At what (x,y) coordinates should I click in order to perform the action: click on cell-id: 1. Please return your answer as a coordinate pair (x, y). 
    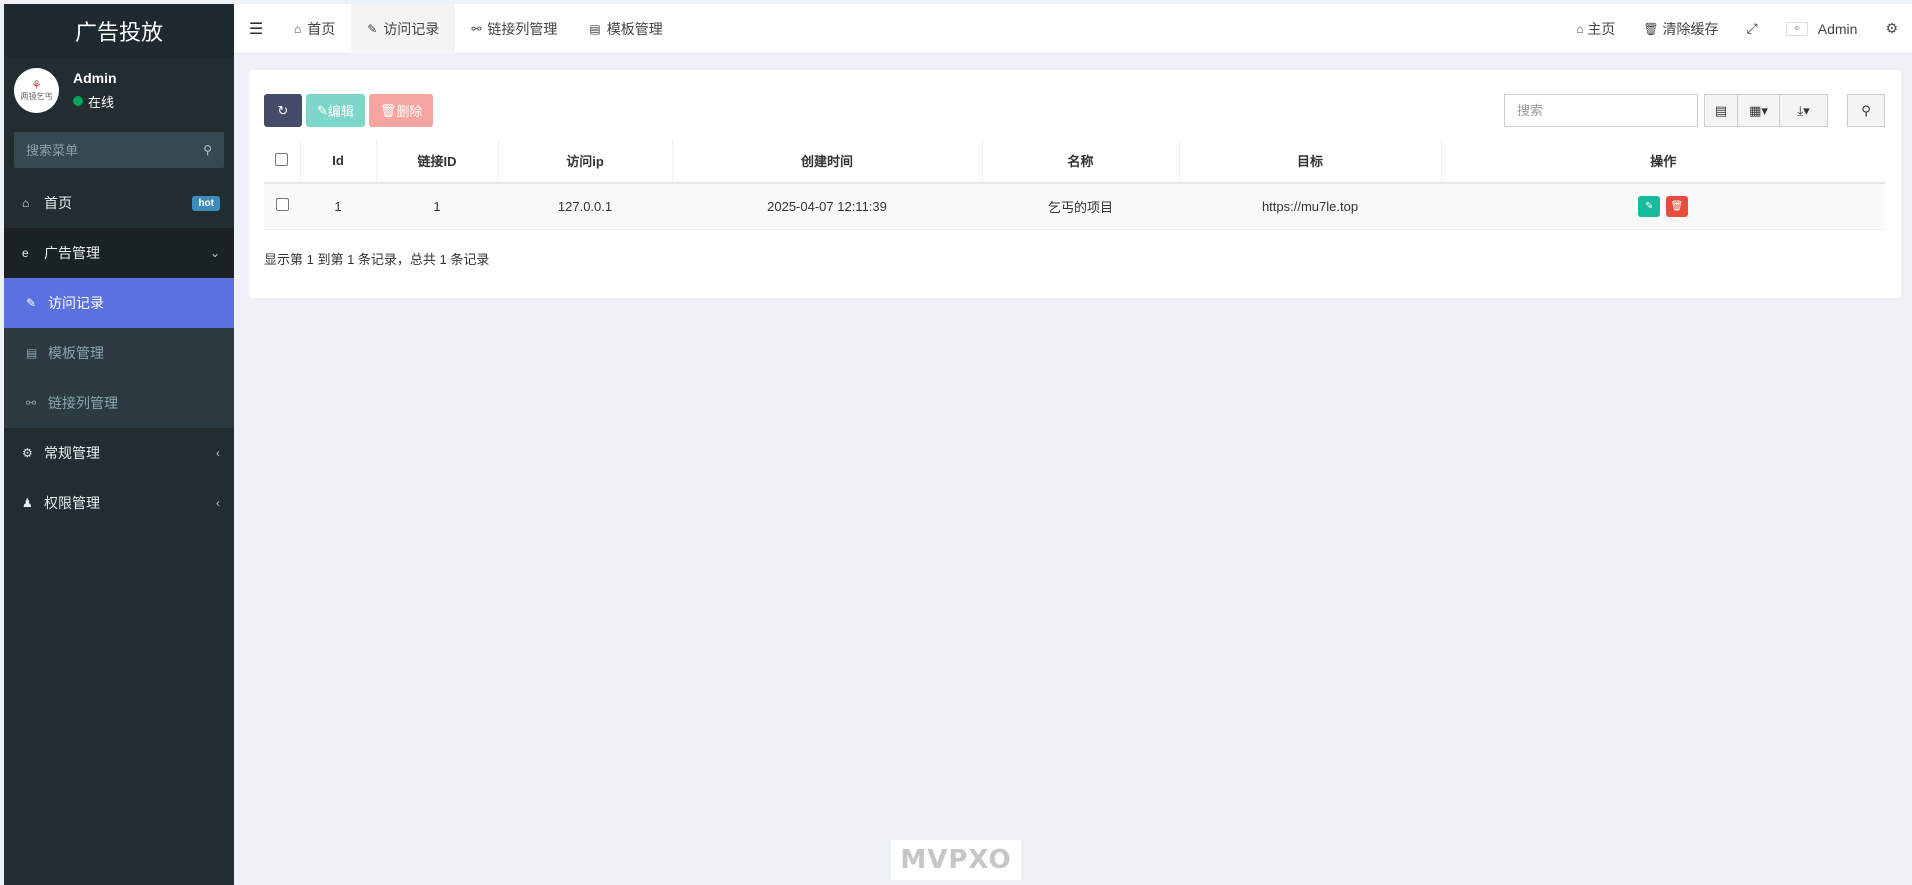
    Looking at the image, I should click on (338, 206).